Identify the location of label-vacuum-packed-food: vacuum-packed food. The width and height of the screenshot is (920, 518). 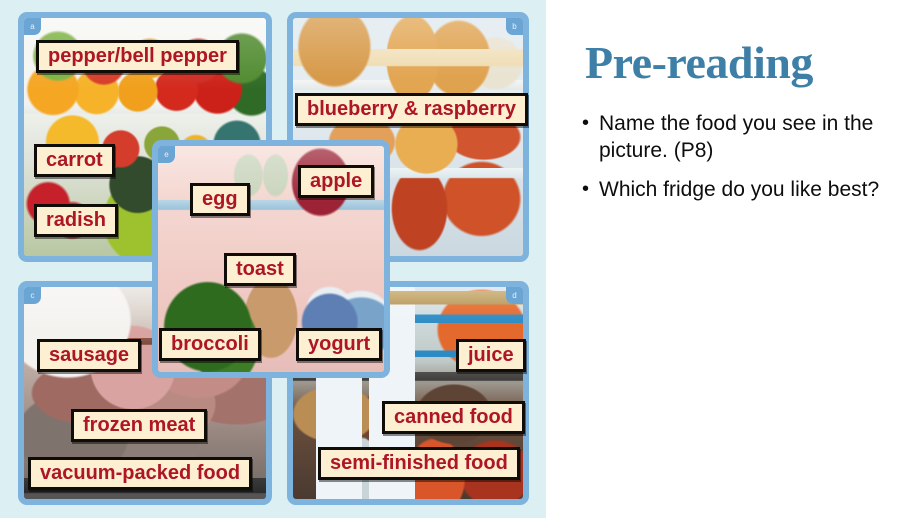
(140, 474).